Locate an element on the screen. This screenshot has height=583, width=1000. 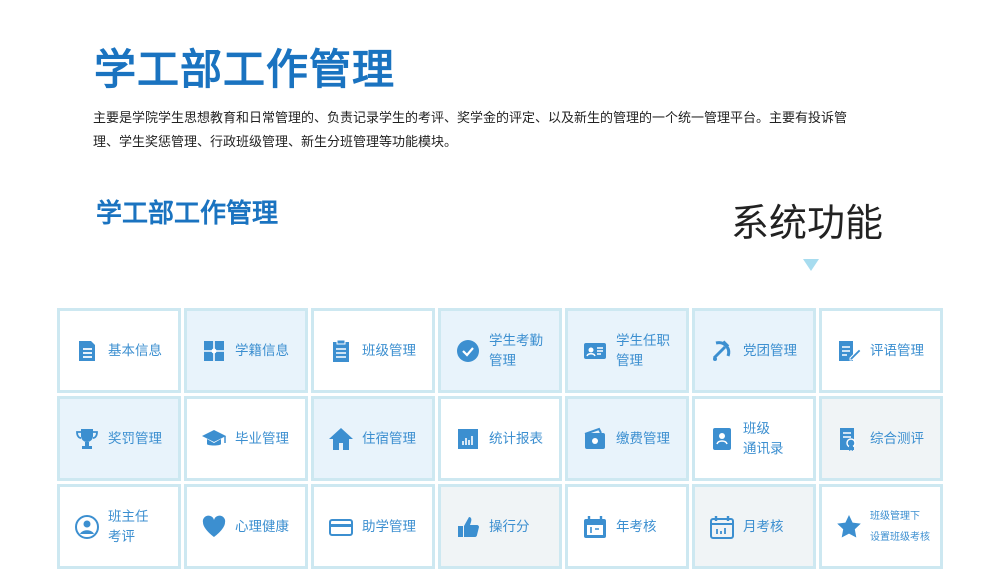
module-tile-student-positions: 学生任职 管理 is located at coordinates (627, 350).